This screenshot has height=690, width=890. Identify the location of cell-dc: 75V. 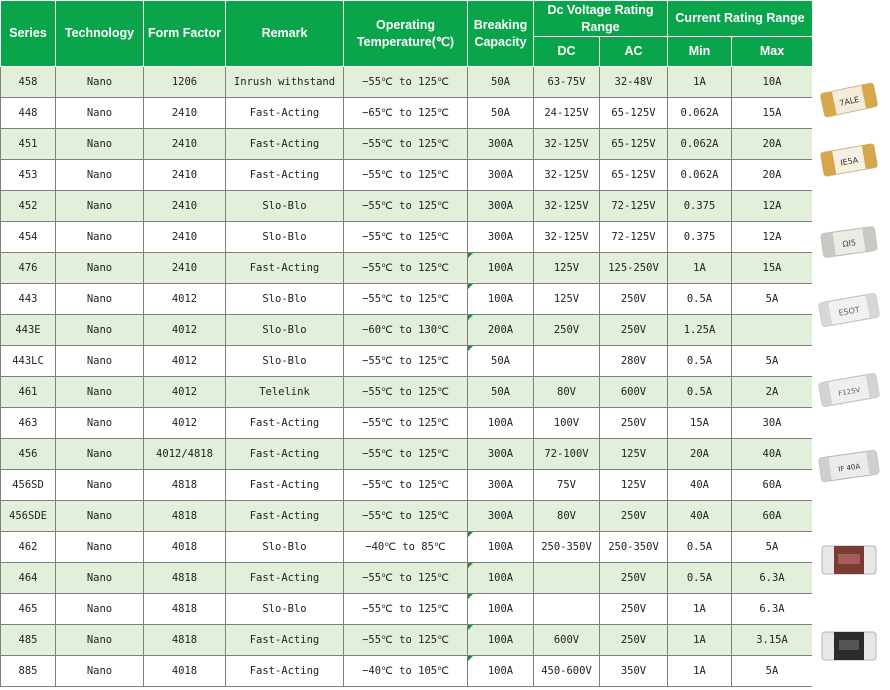
(566, 485).